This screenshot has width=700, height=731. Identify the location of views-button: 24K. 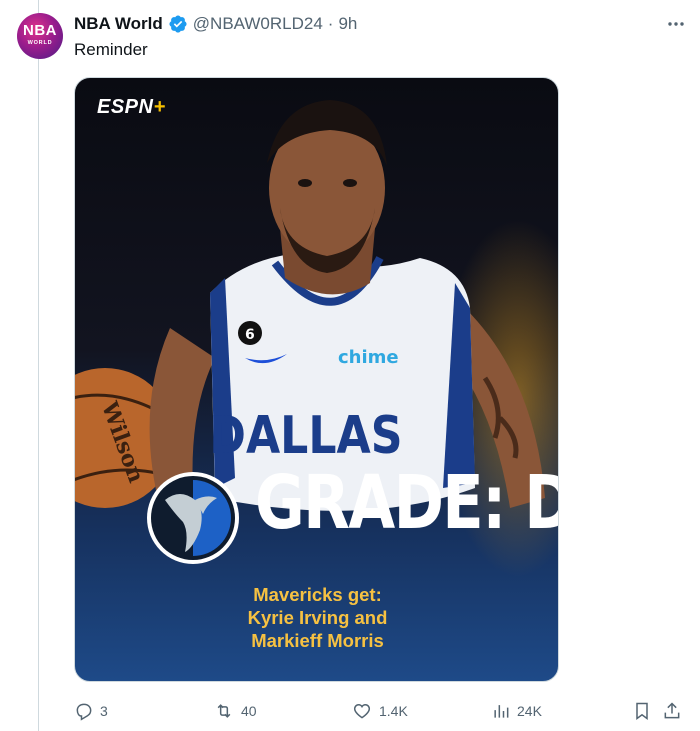
(516, 711).